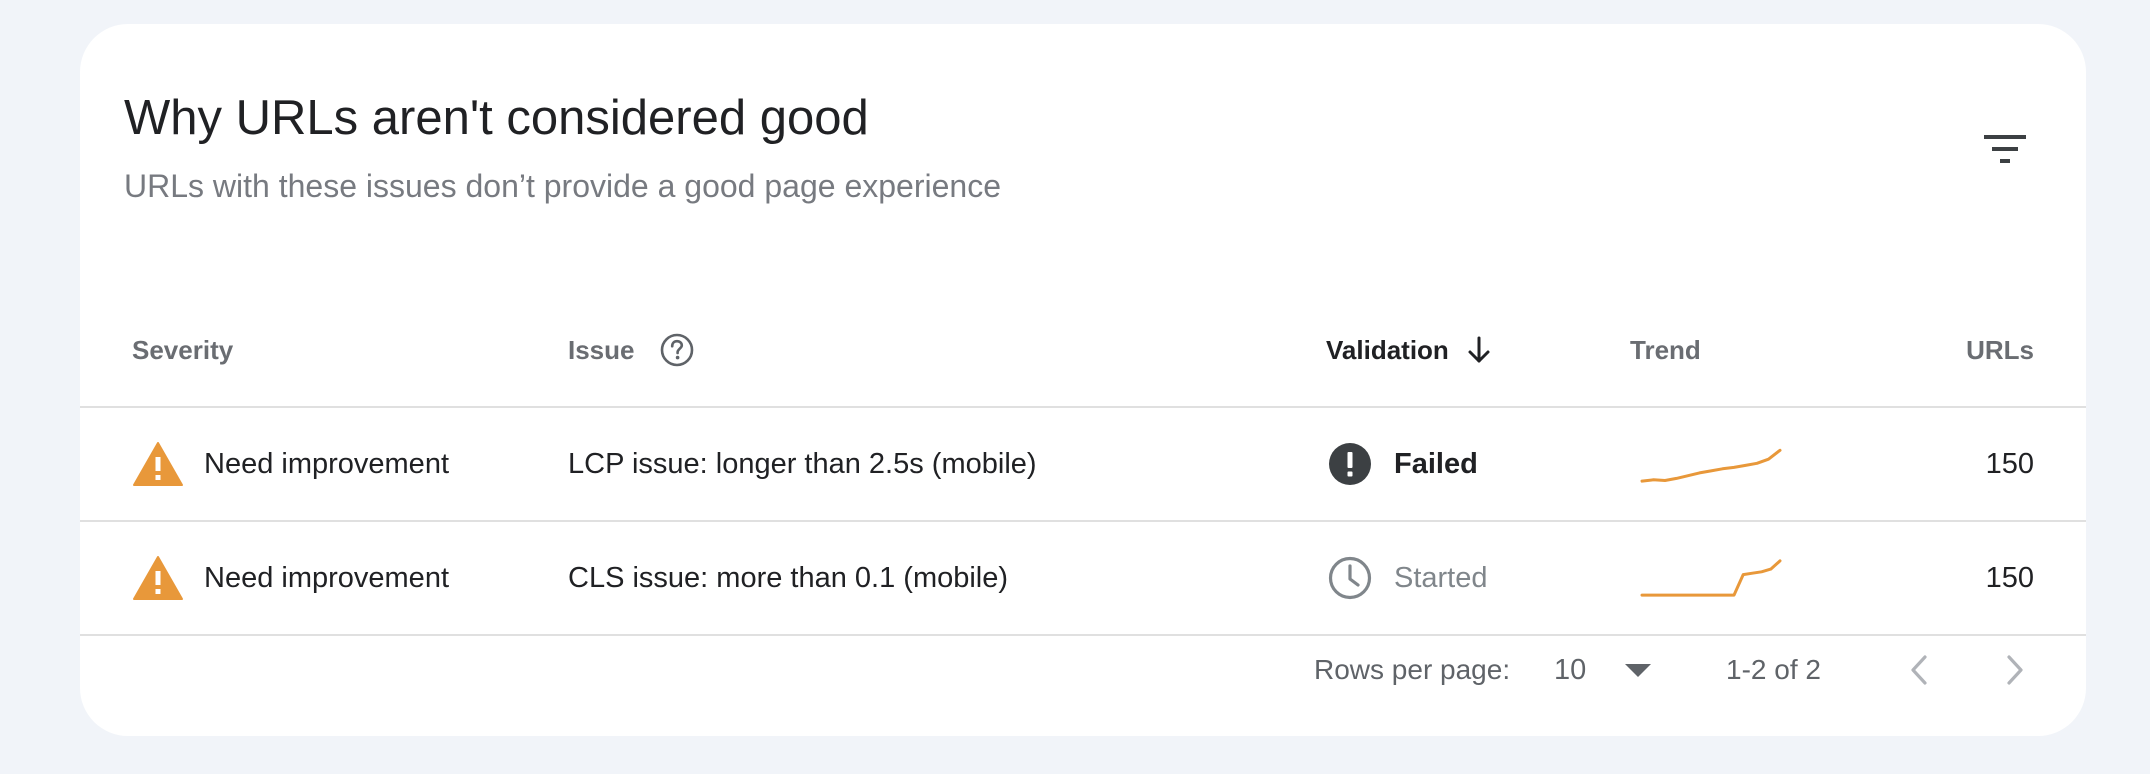 Image resolution: width=2150 pixels, height=774 pixels. Describe the element at coordinates (1665, 349) in the screenshot. I see `column-header-trend: Trend` at that location.